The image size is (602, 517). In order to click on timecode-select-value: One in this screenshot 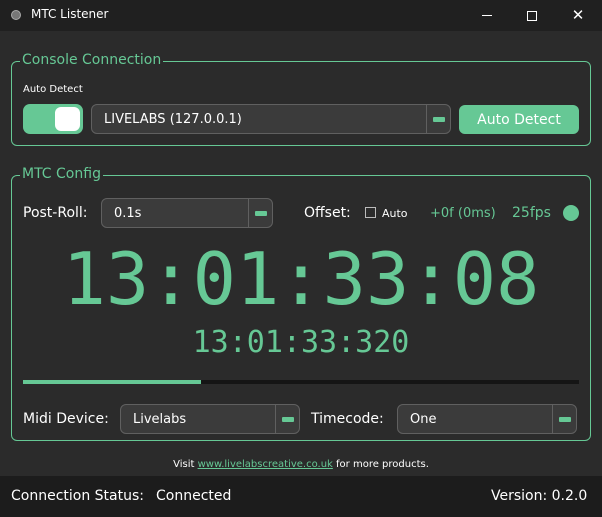, I will do `click(423, 419)`.